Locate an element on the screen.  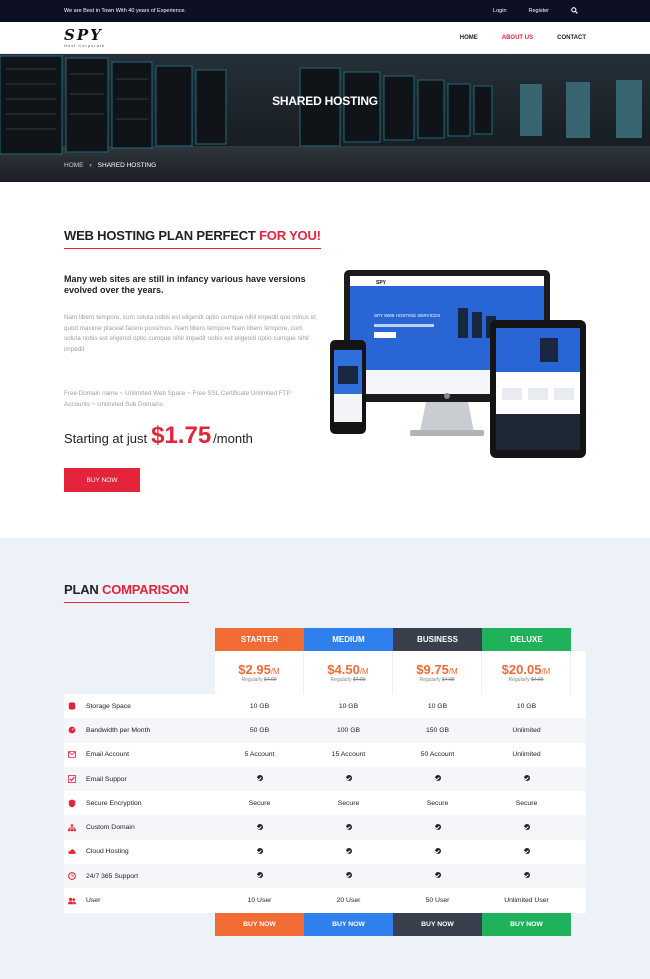
feature-label: Storage Space is located at coordinates (108, 706).